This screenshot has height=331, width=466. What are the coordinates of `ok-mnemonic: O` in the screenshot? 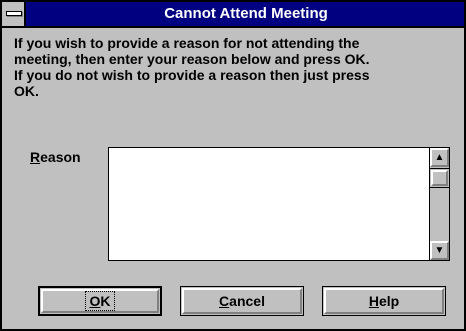 It's located at (95, 301).